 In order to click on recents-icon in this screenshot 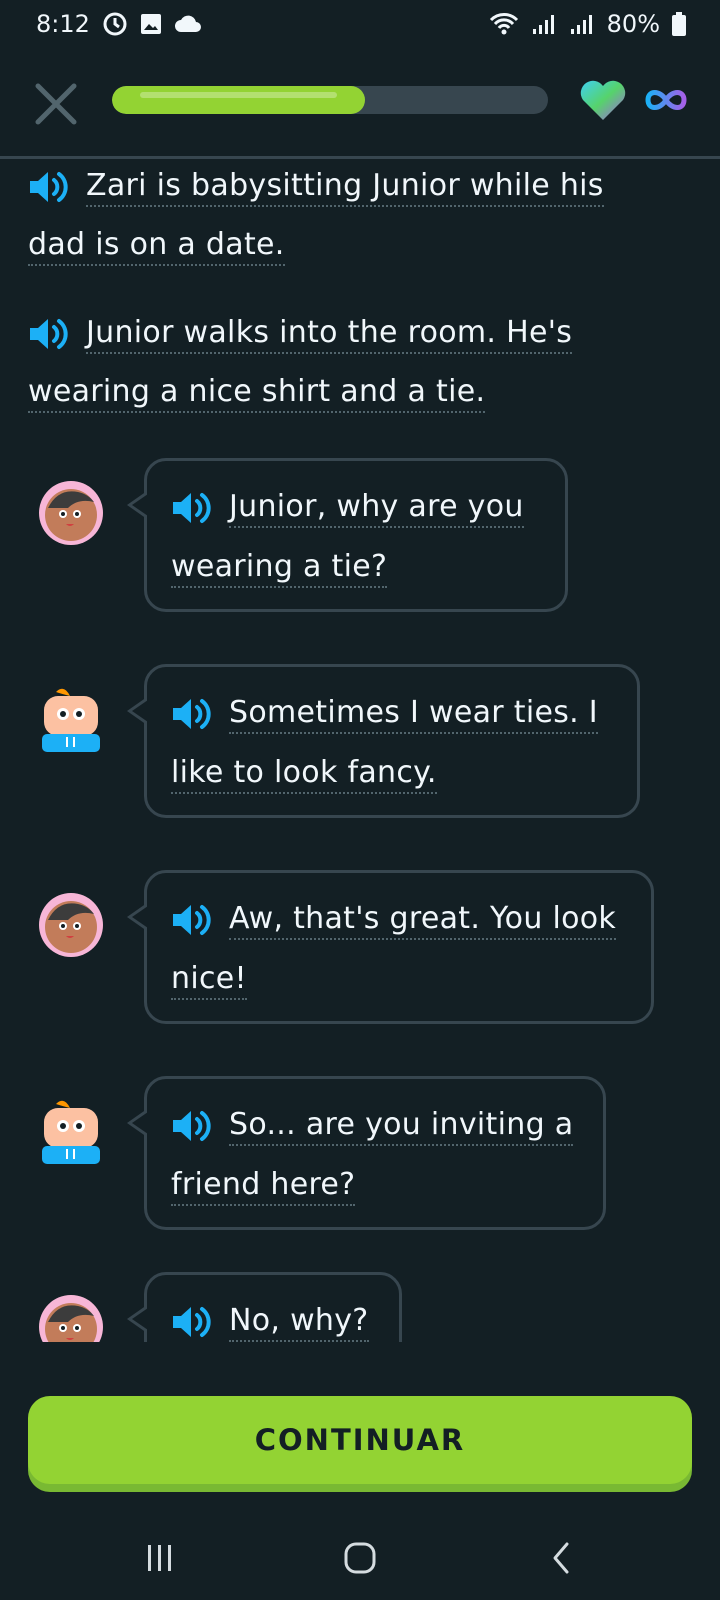, I will do `click(159, 1558)`.